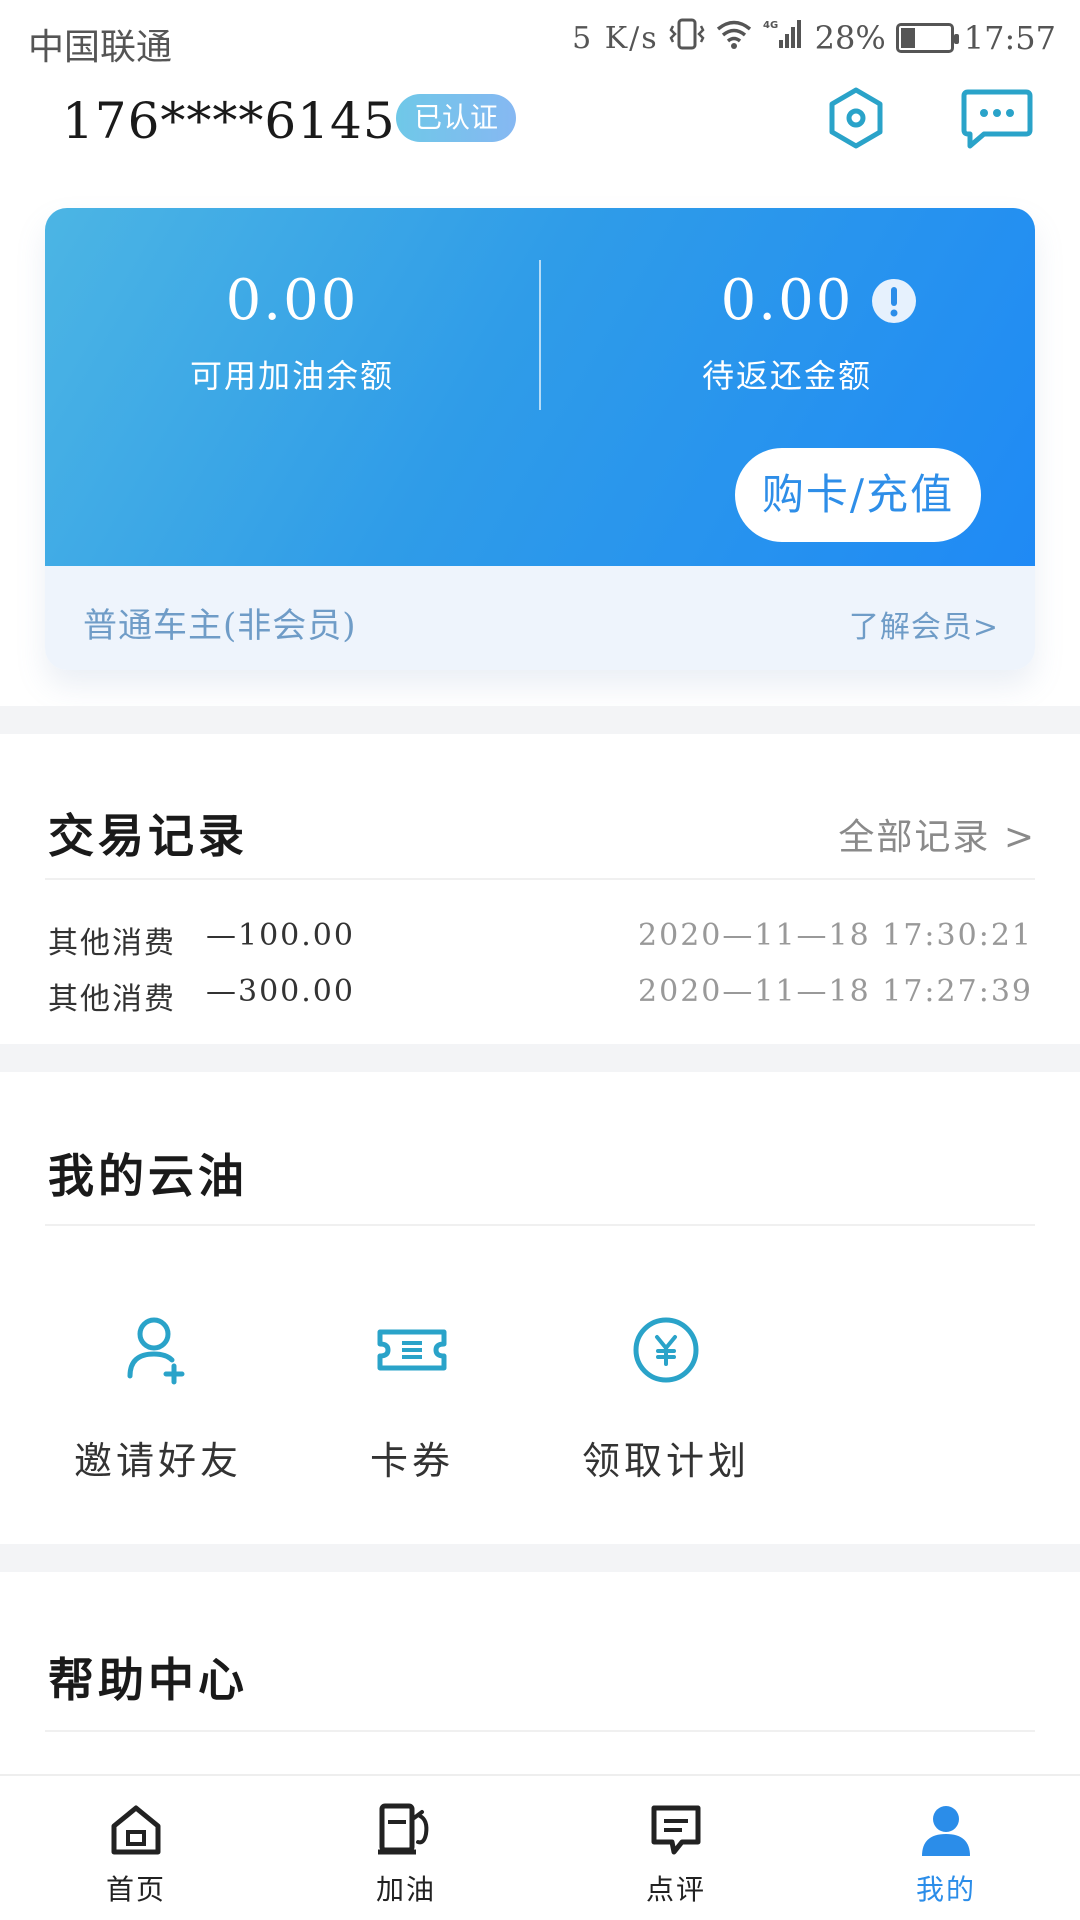 Image resolution: width=1080 pixels, height=1920 pixels. I want to click on pending-label: 待返还金额, so click(786, 376).